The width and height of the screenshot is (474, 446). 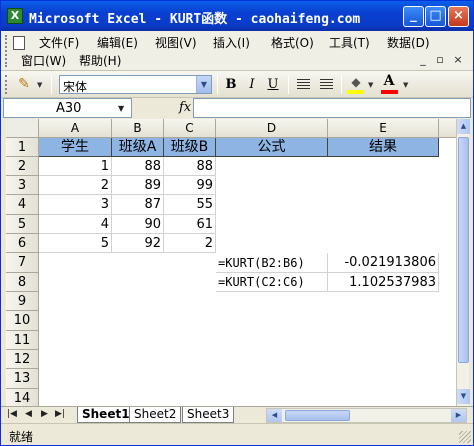 I want to click on name-box-value: A30, so click(x=69, y=108).